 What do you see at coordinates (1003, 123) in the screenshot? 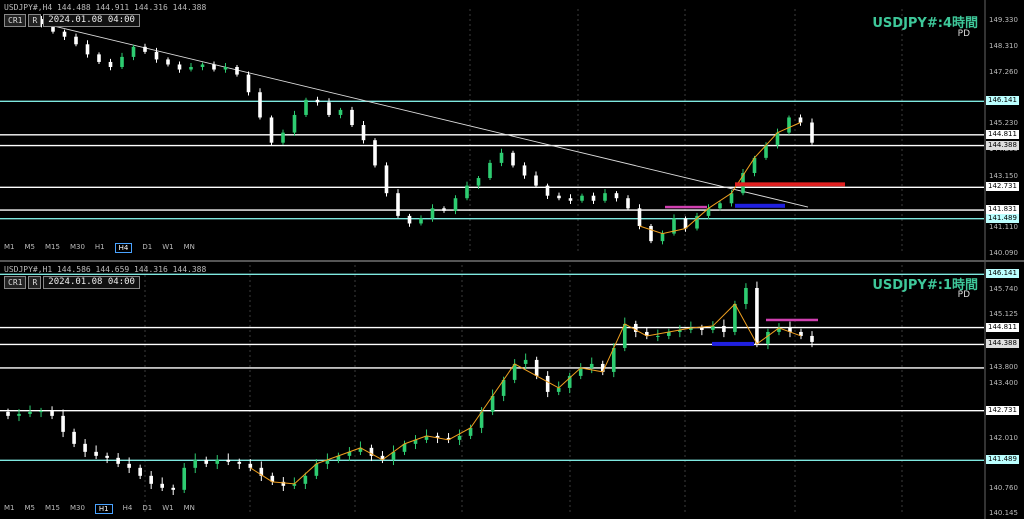
I see `axis-tick-label: 145.230` at bounding box center [1003, 123].